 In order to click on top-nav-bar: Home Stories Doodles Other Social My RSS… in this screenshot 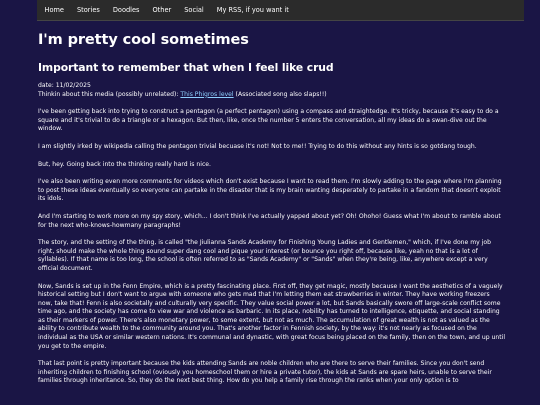, I will do `click(280, 10)`.